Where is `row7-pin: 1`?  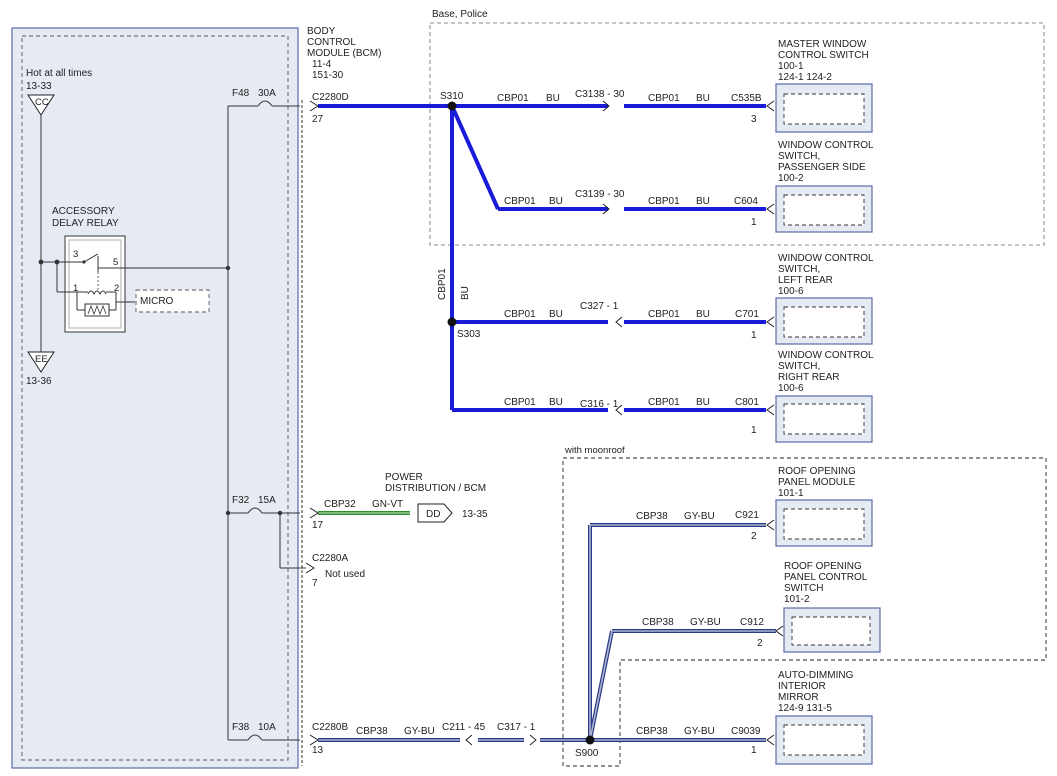
row7-pin: 1 is located at coordinates (754, 750).